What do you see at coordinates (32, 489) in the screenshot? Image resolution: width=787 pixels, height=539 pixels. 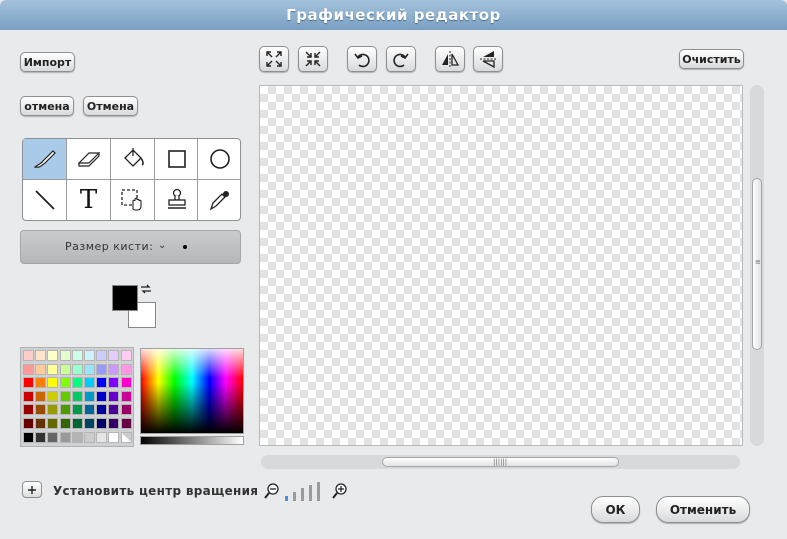 I see `rotation-center-button` at bounding box center [32, 489].